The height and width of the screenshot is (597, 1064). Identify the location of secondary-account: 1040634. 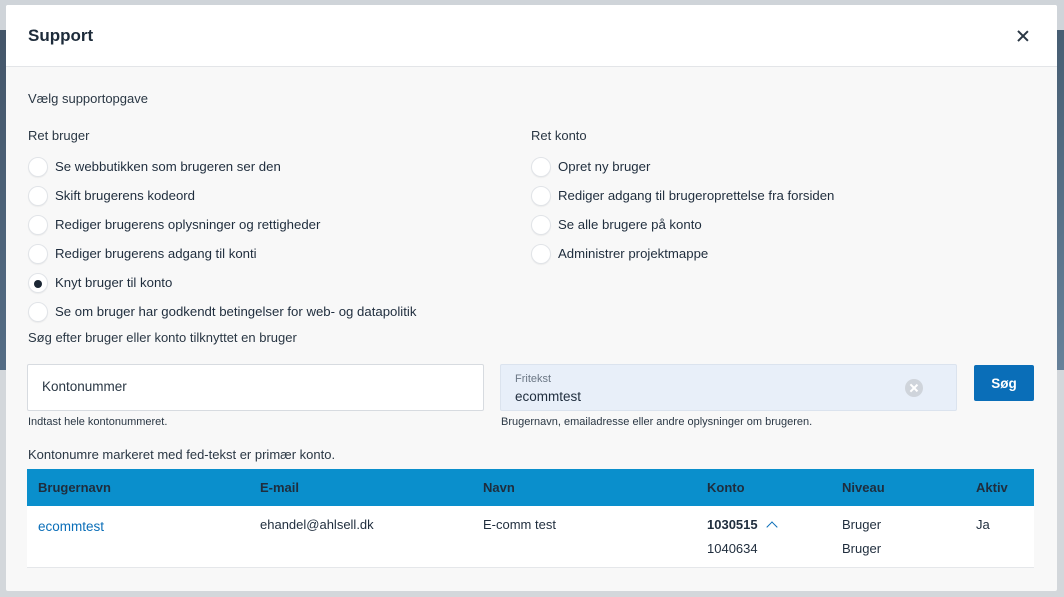
(732, 548).